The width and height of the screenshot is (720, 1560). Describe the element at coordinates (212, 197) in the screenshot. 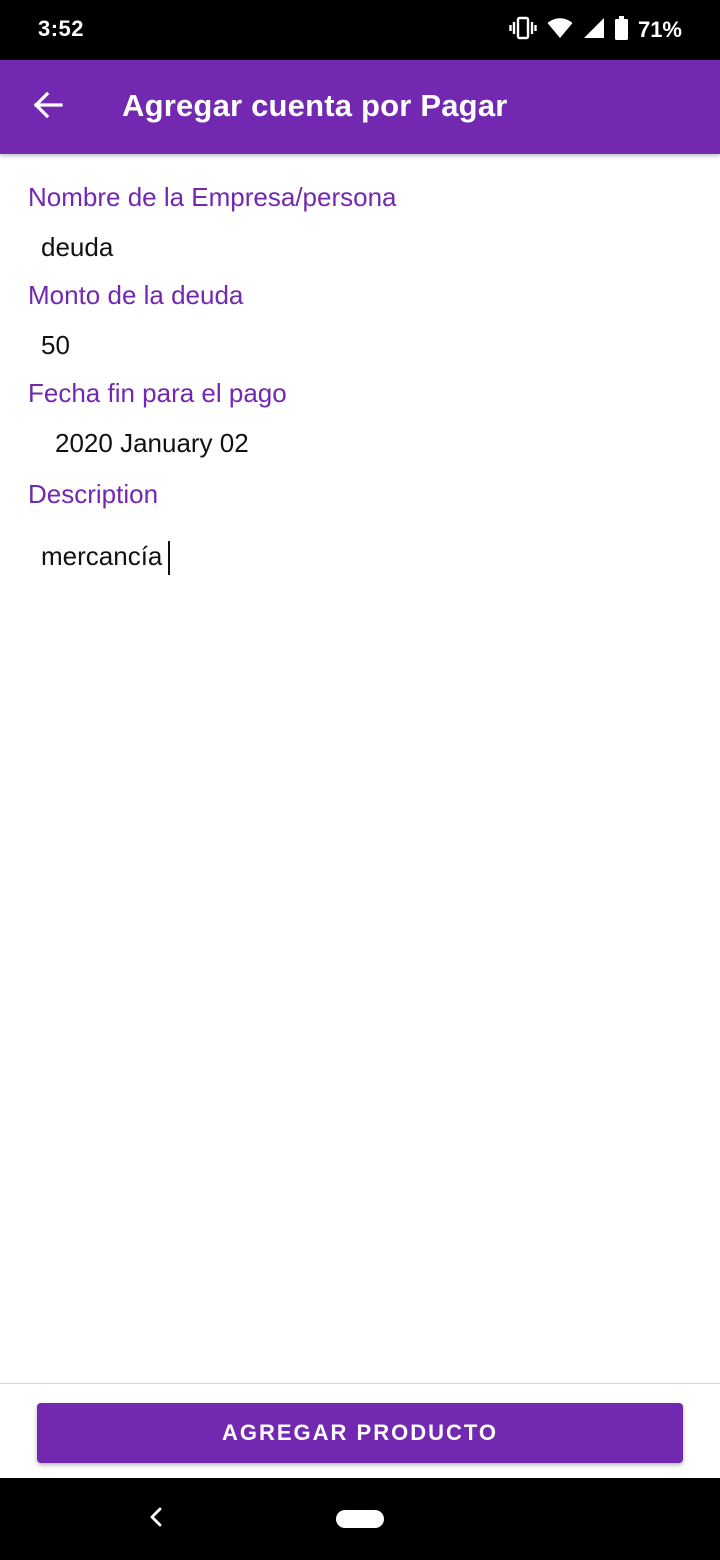

I see `company-name-label: Nombre de la Empresa/persona` at that location.